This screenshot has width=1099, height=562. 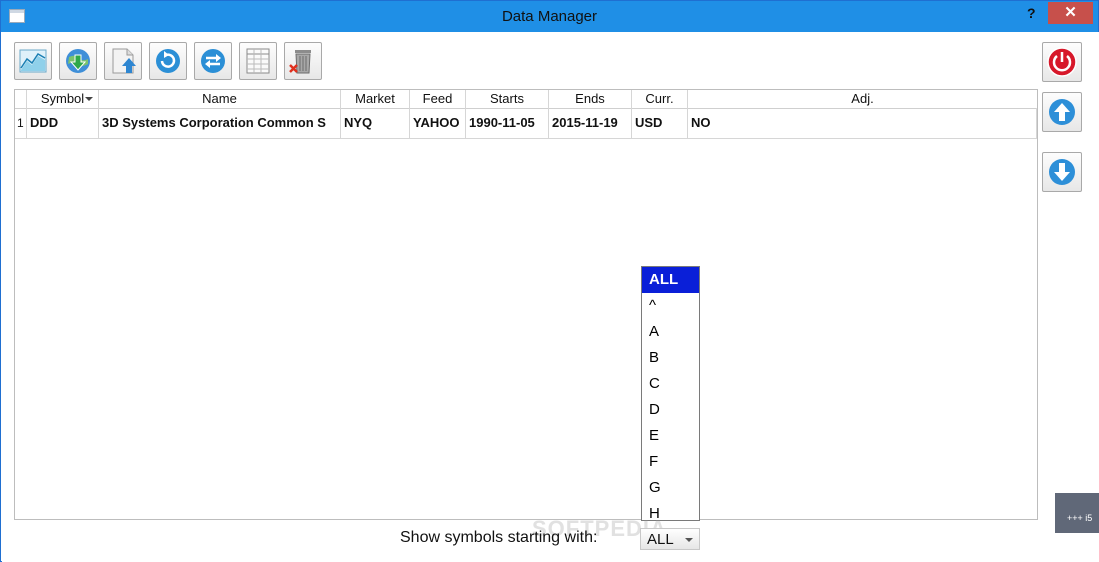 I want to click on dropdown-option: B, so click(x=670, y=358).